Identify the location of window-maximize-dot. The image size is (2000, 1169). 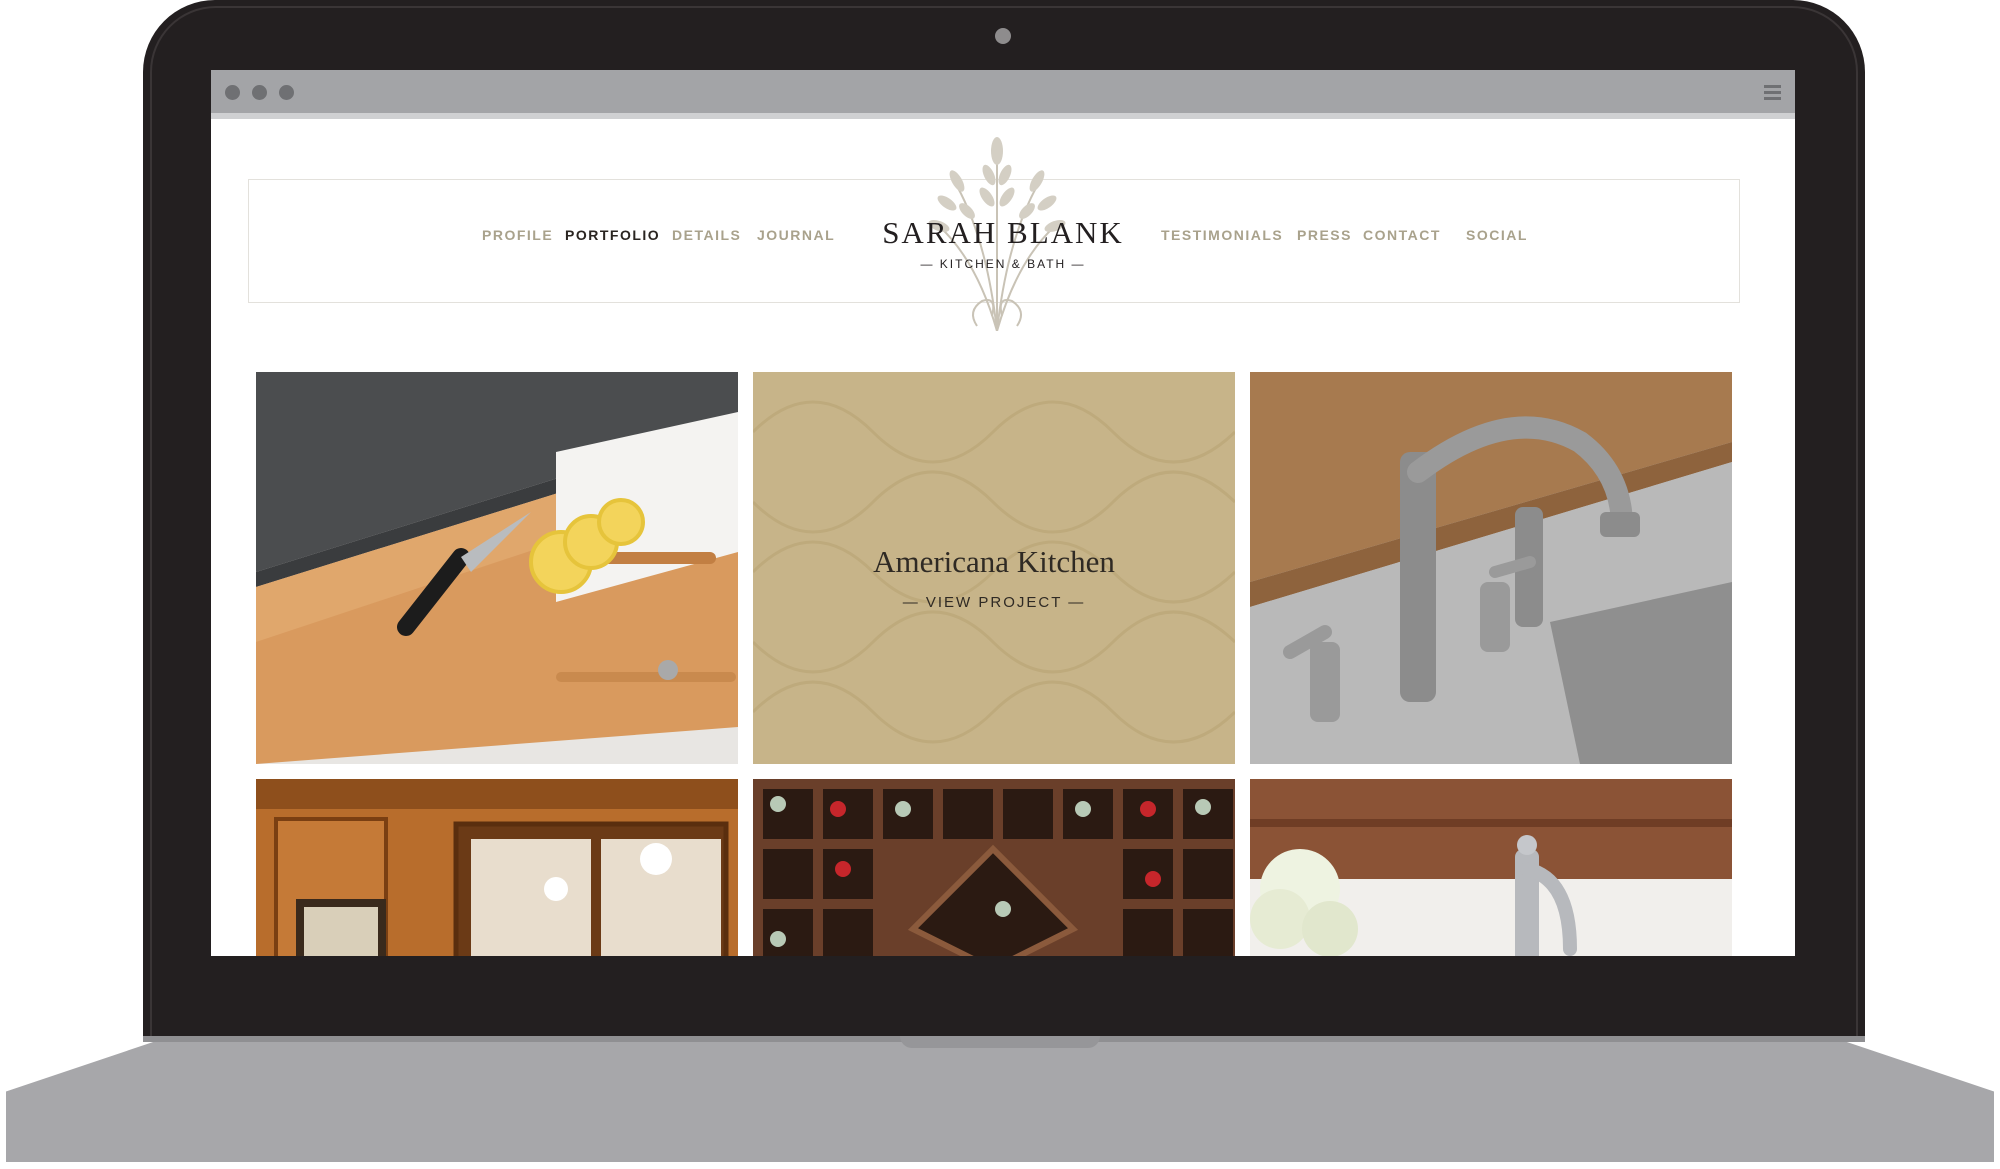
(286, 92).